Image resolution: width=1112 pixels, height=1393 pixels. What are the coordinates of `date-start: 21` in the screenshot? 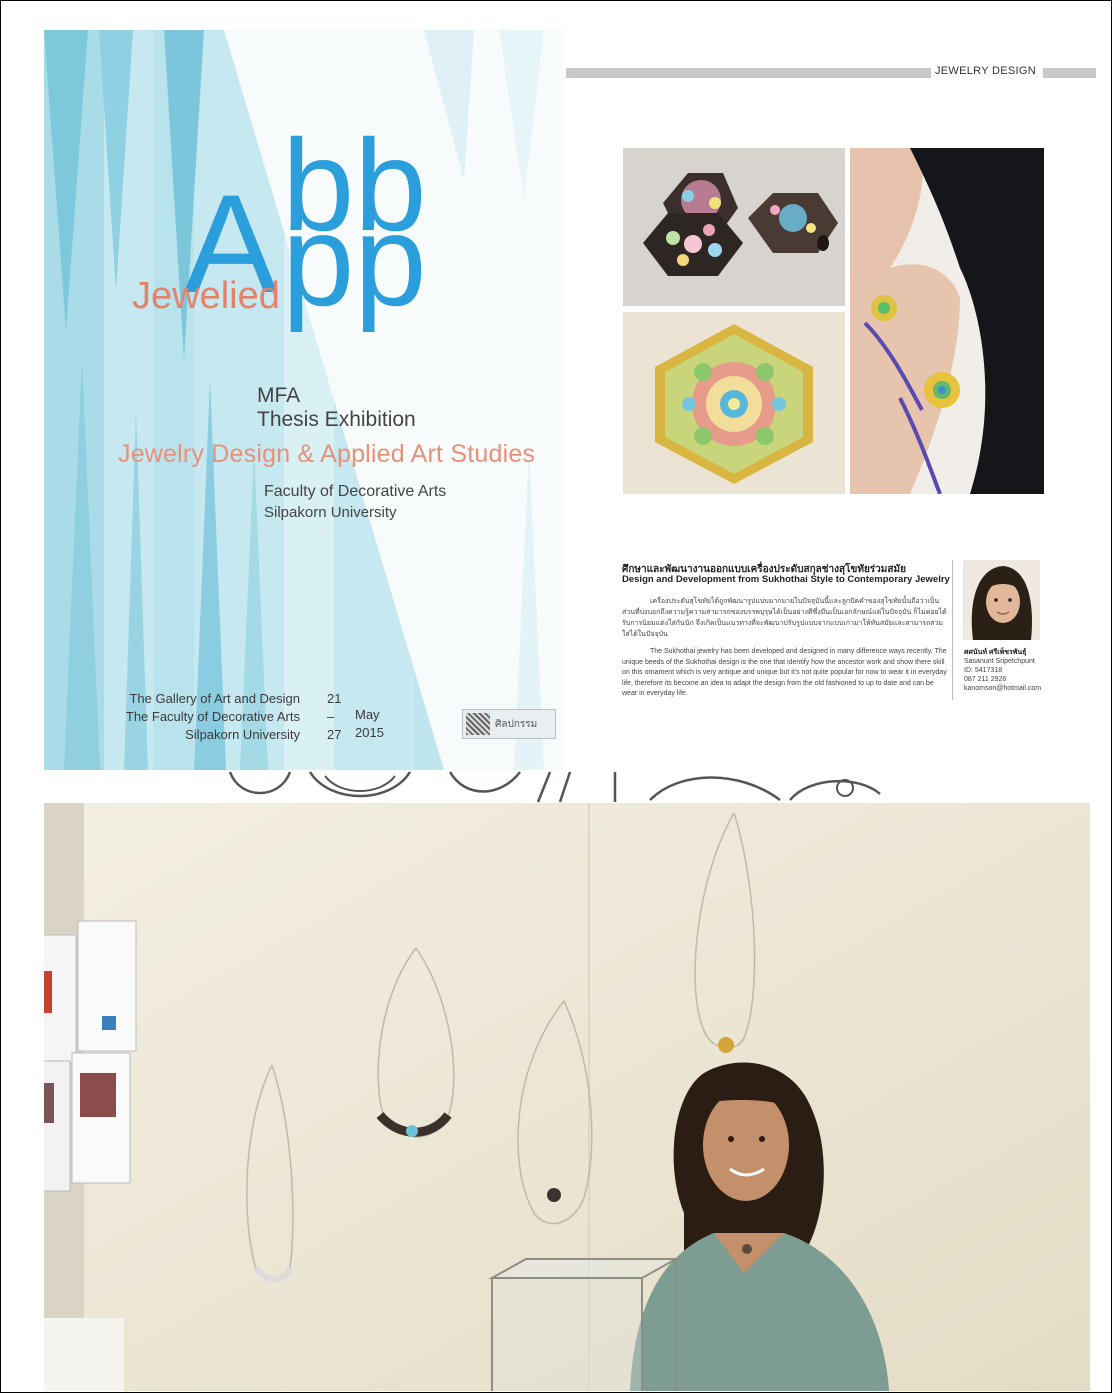 It's located at (334, 698).